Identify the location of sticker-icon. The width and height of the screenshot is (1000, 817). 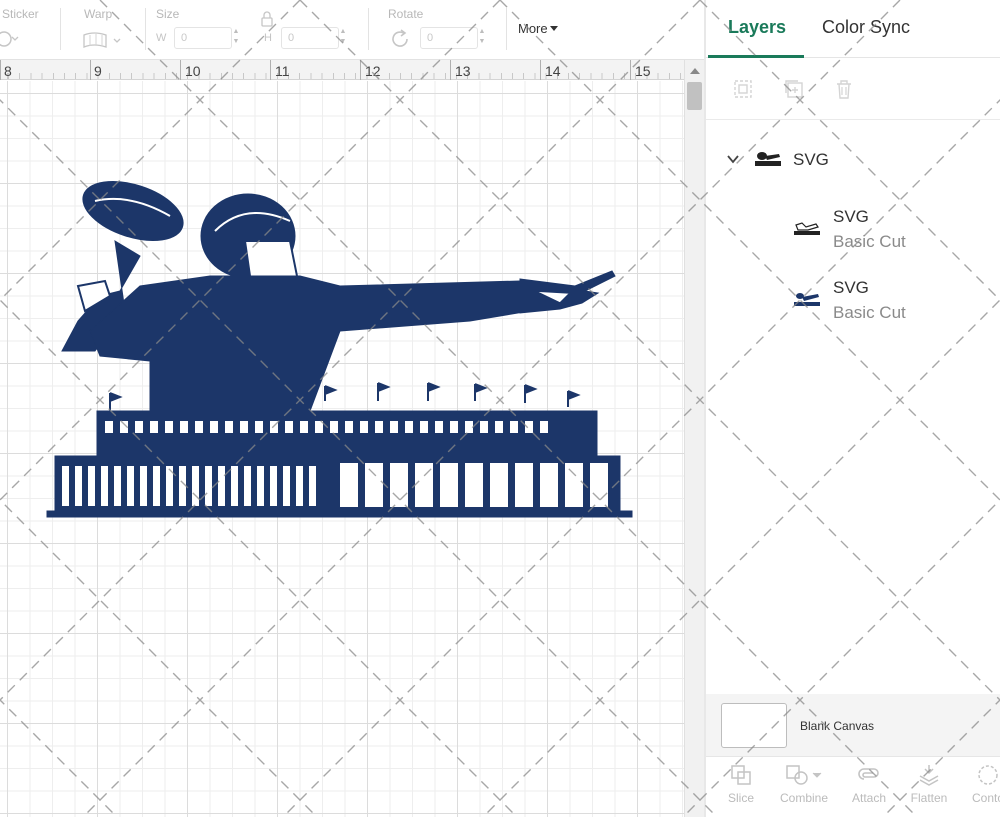
(10, 39).